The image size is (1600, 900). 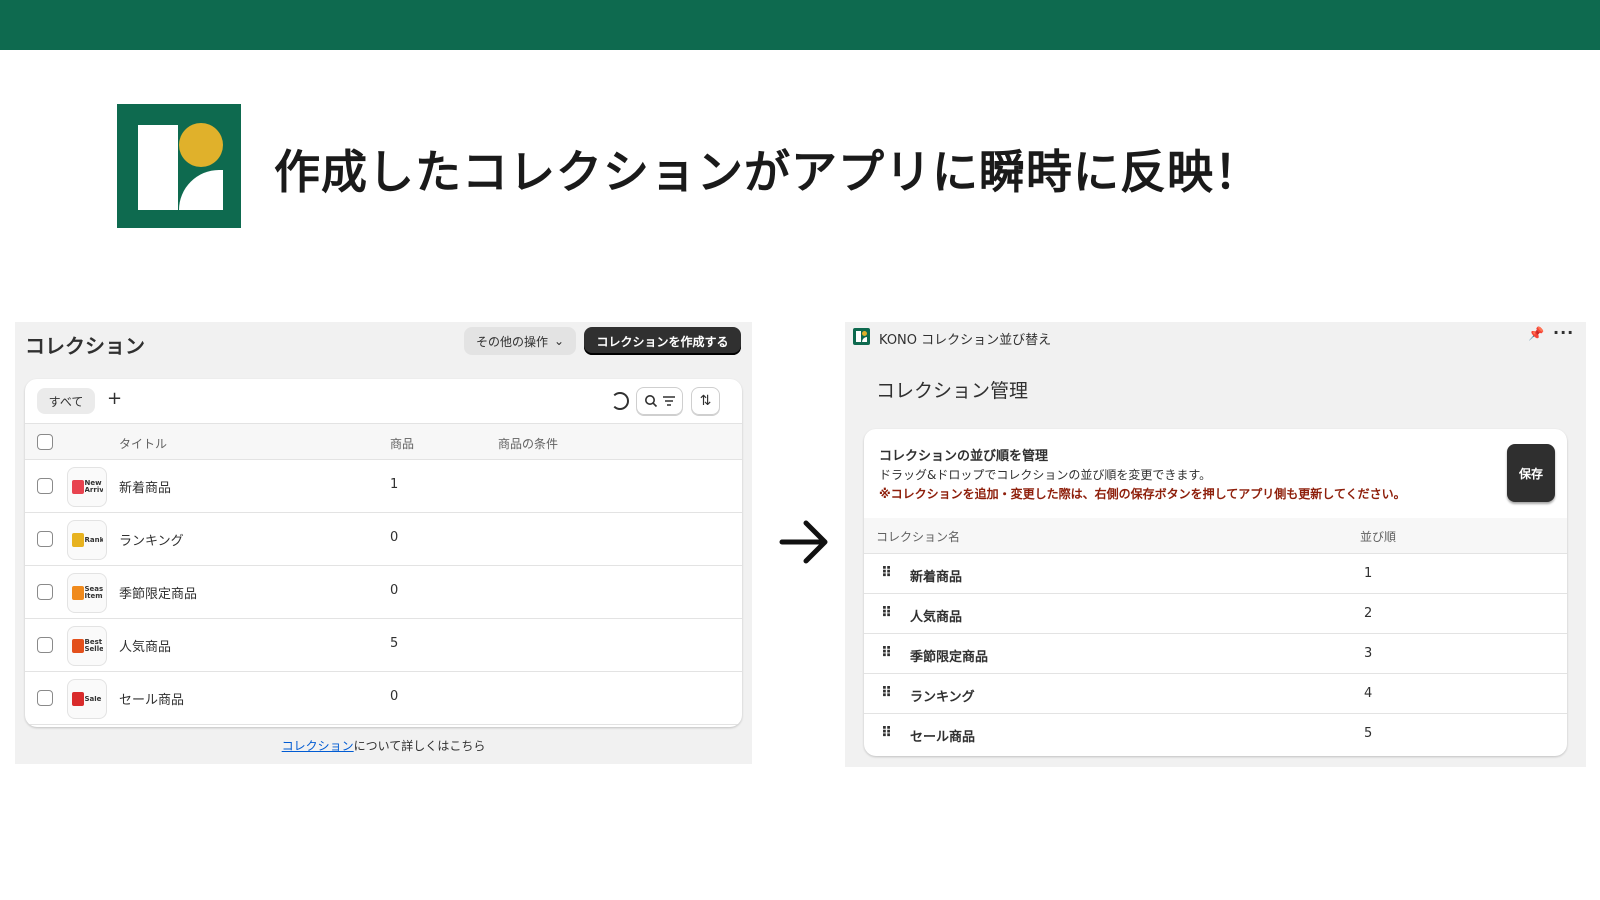 I want to click on thumbnail-caption: New Arrivals, so click(x=93, y=487).